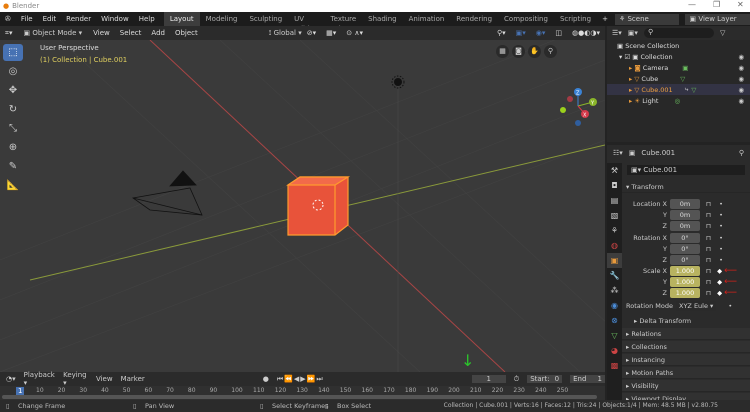 This screenshot has width=750, height=412. Describe the element at coordinates (740, 4) in the screenshot. I see `close-icon: ✕` at that location.